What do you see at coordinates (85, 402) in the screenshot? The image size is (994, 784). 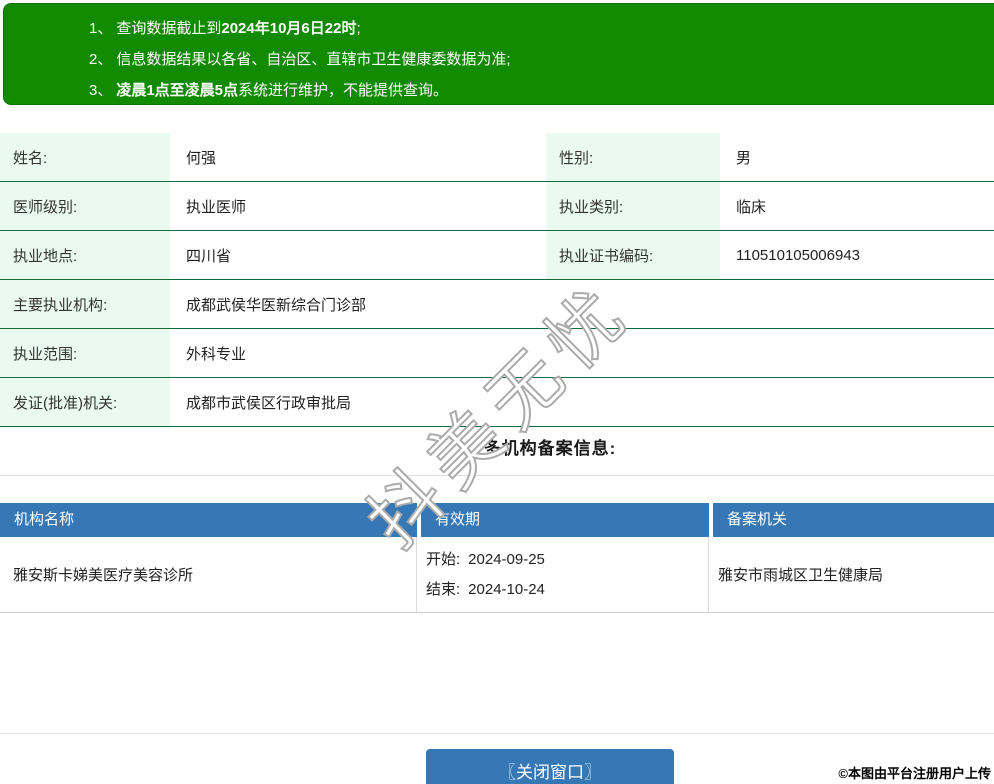 I see `issuing-authority-label: 发证(批准)机关:` at bounding box center [85, 402].